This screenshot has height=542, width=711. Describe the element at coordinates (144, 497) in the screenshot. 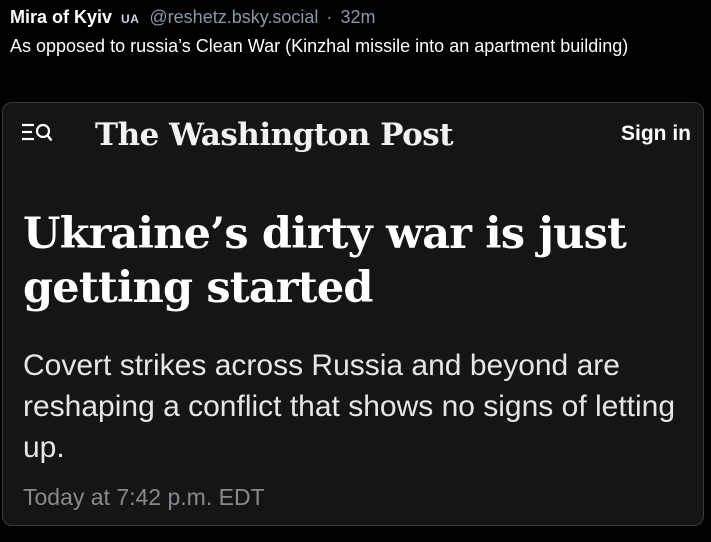

I see `article-timestamp: Today at 7:42 p.m. EDT` at that location.